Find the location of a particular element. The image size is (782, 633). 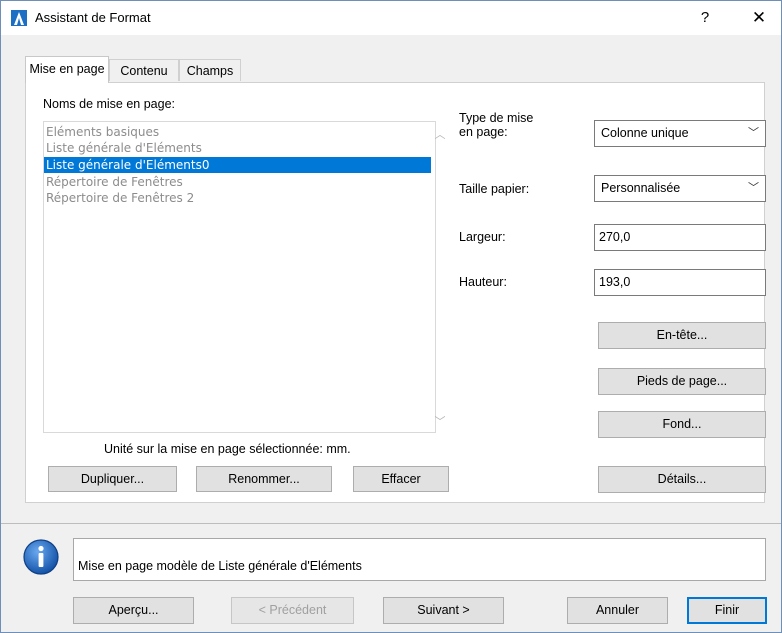

list-item: Eléments basiques is located at coordinates (237, 132).